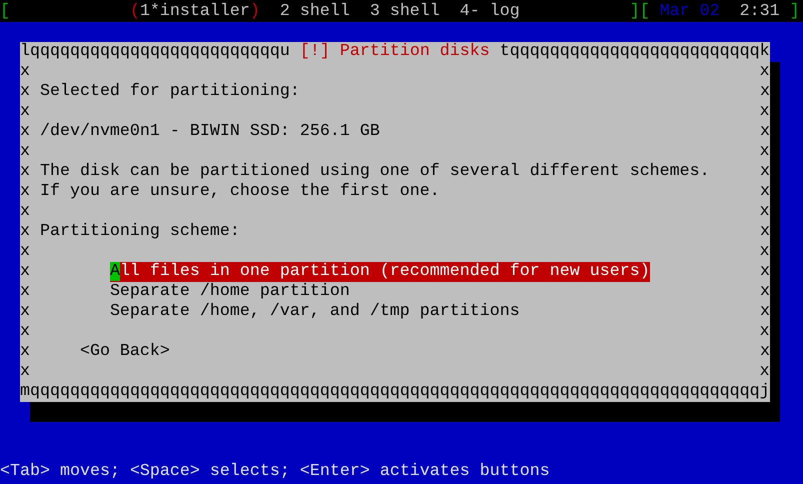  What do you see at coordinates (690, 12) in the screenshot?
I see `date-text: Mar 02` at bounding box center [690, 12].